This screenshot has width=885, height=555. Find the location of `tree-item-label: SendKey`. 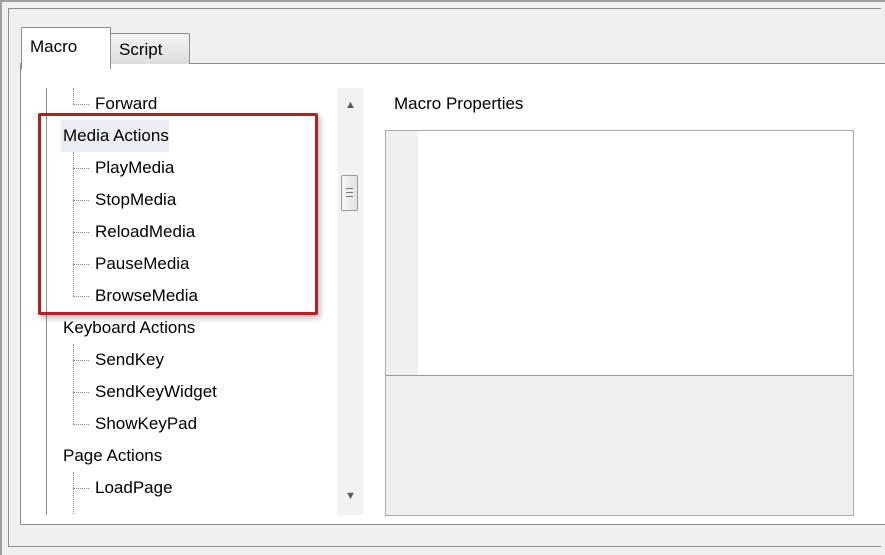

tree-item-label: SendKey is located at coordinates (129, 359).